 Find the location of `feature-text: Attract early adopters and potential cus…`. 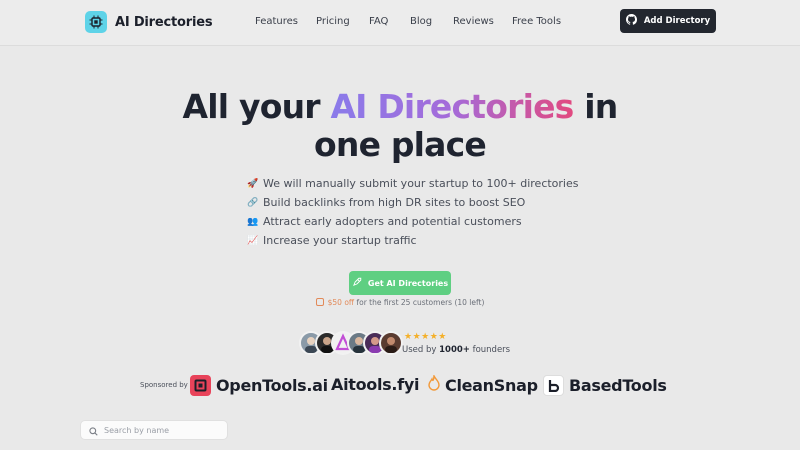

feature-text: Attract early adopters and potential cus… is located at coordinates (392, 221).